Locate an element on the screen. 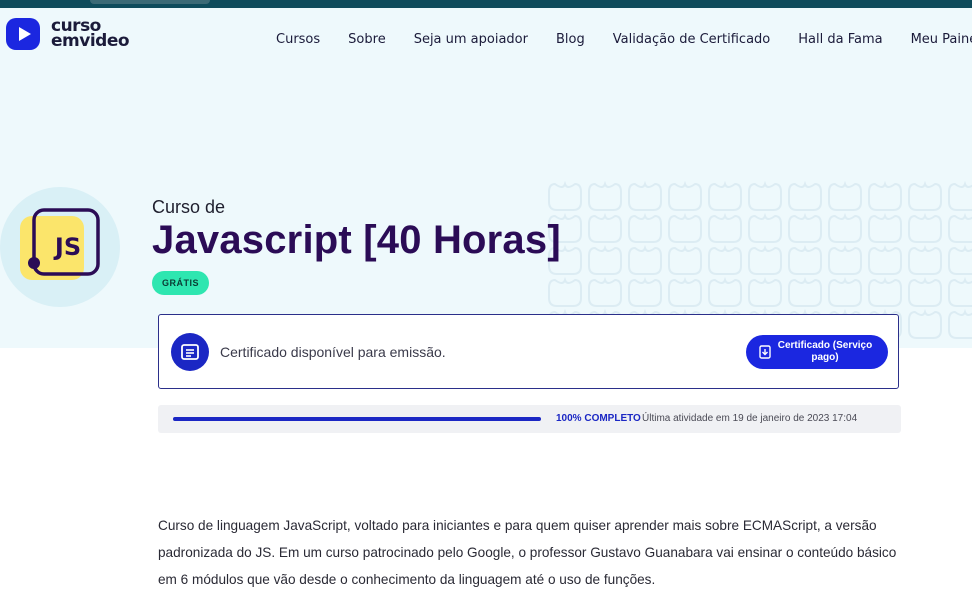 This screenshot has height=593, width=972. download-icon is located at coordinates (765, 352).